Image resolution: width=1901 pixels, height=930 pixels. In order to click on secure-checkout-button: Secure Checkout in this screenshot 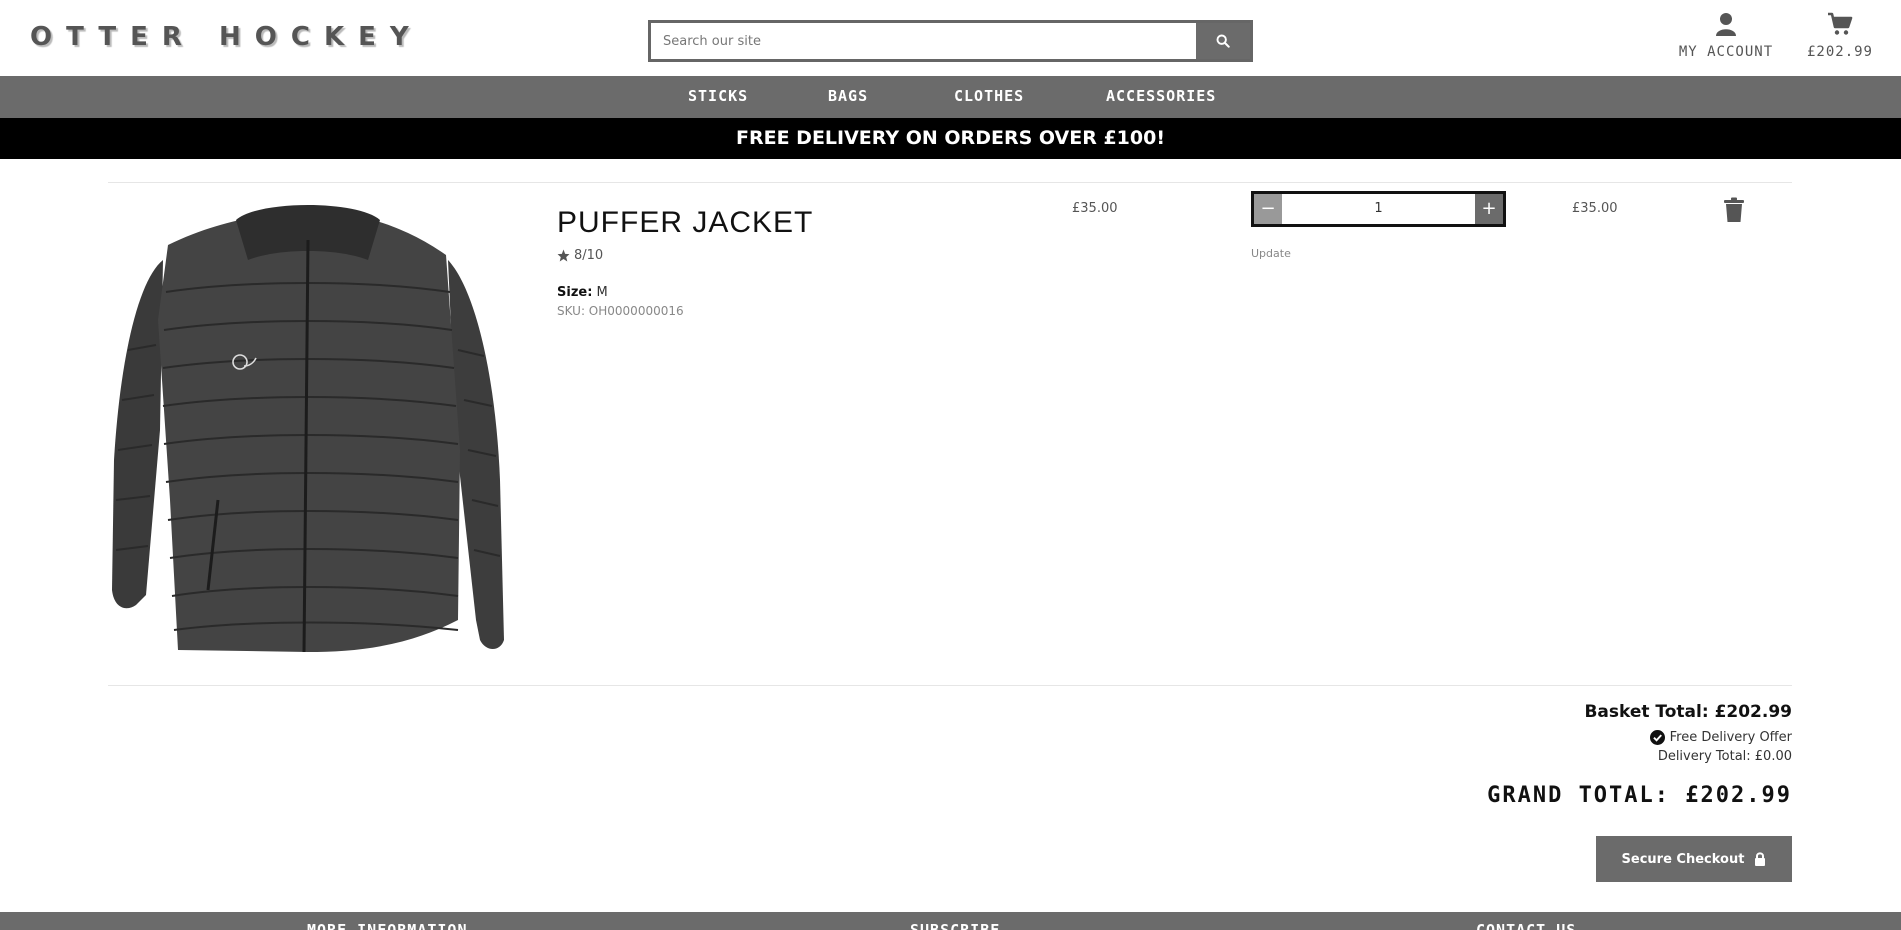, I will do `click(1694, 859)`.